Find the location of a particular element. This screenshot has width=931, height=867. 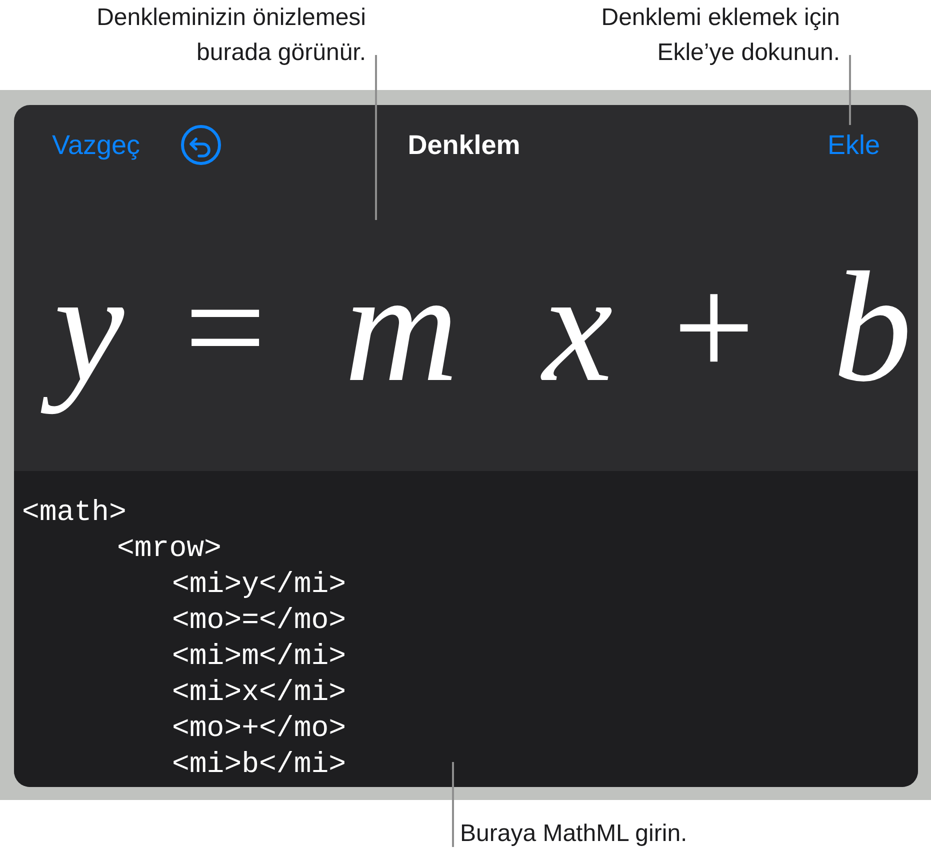

equation-variable: y is located at coordinates (80, 328).